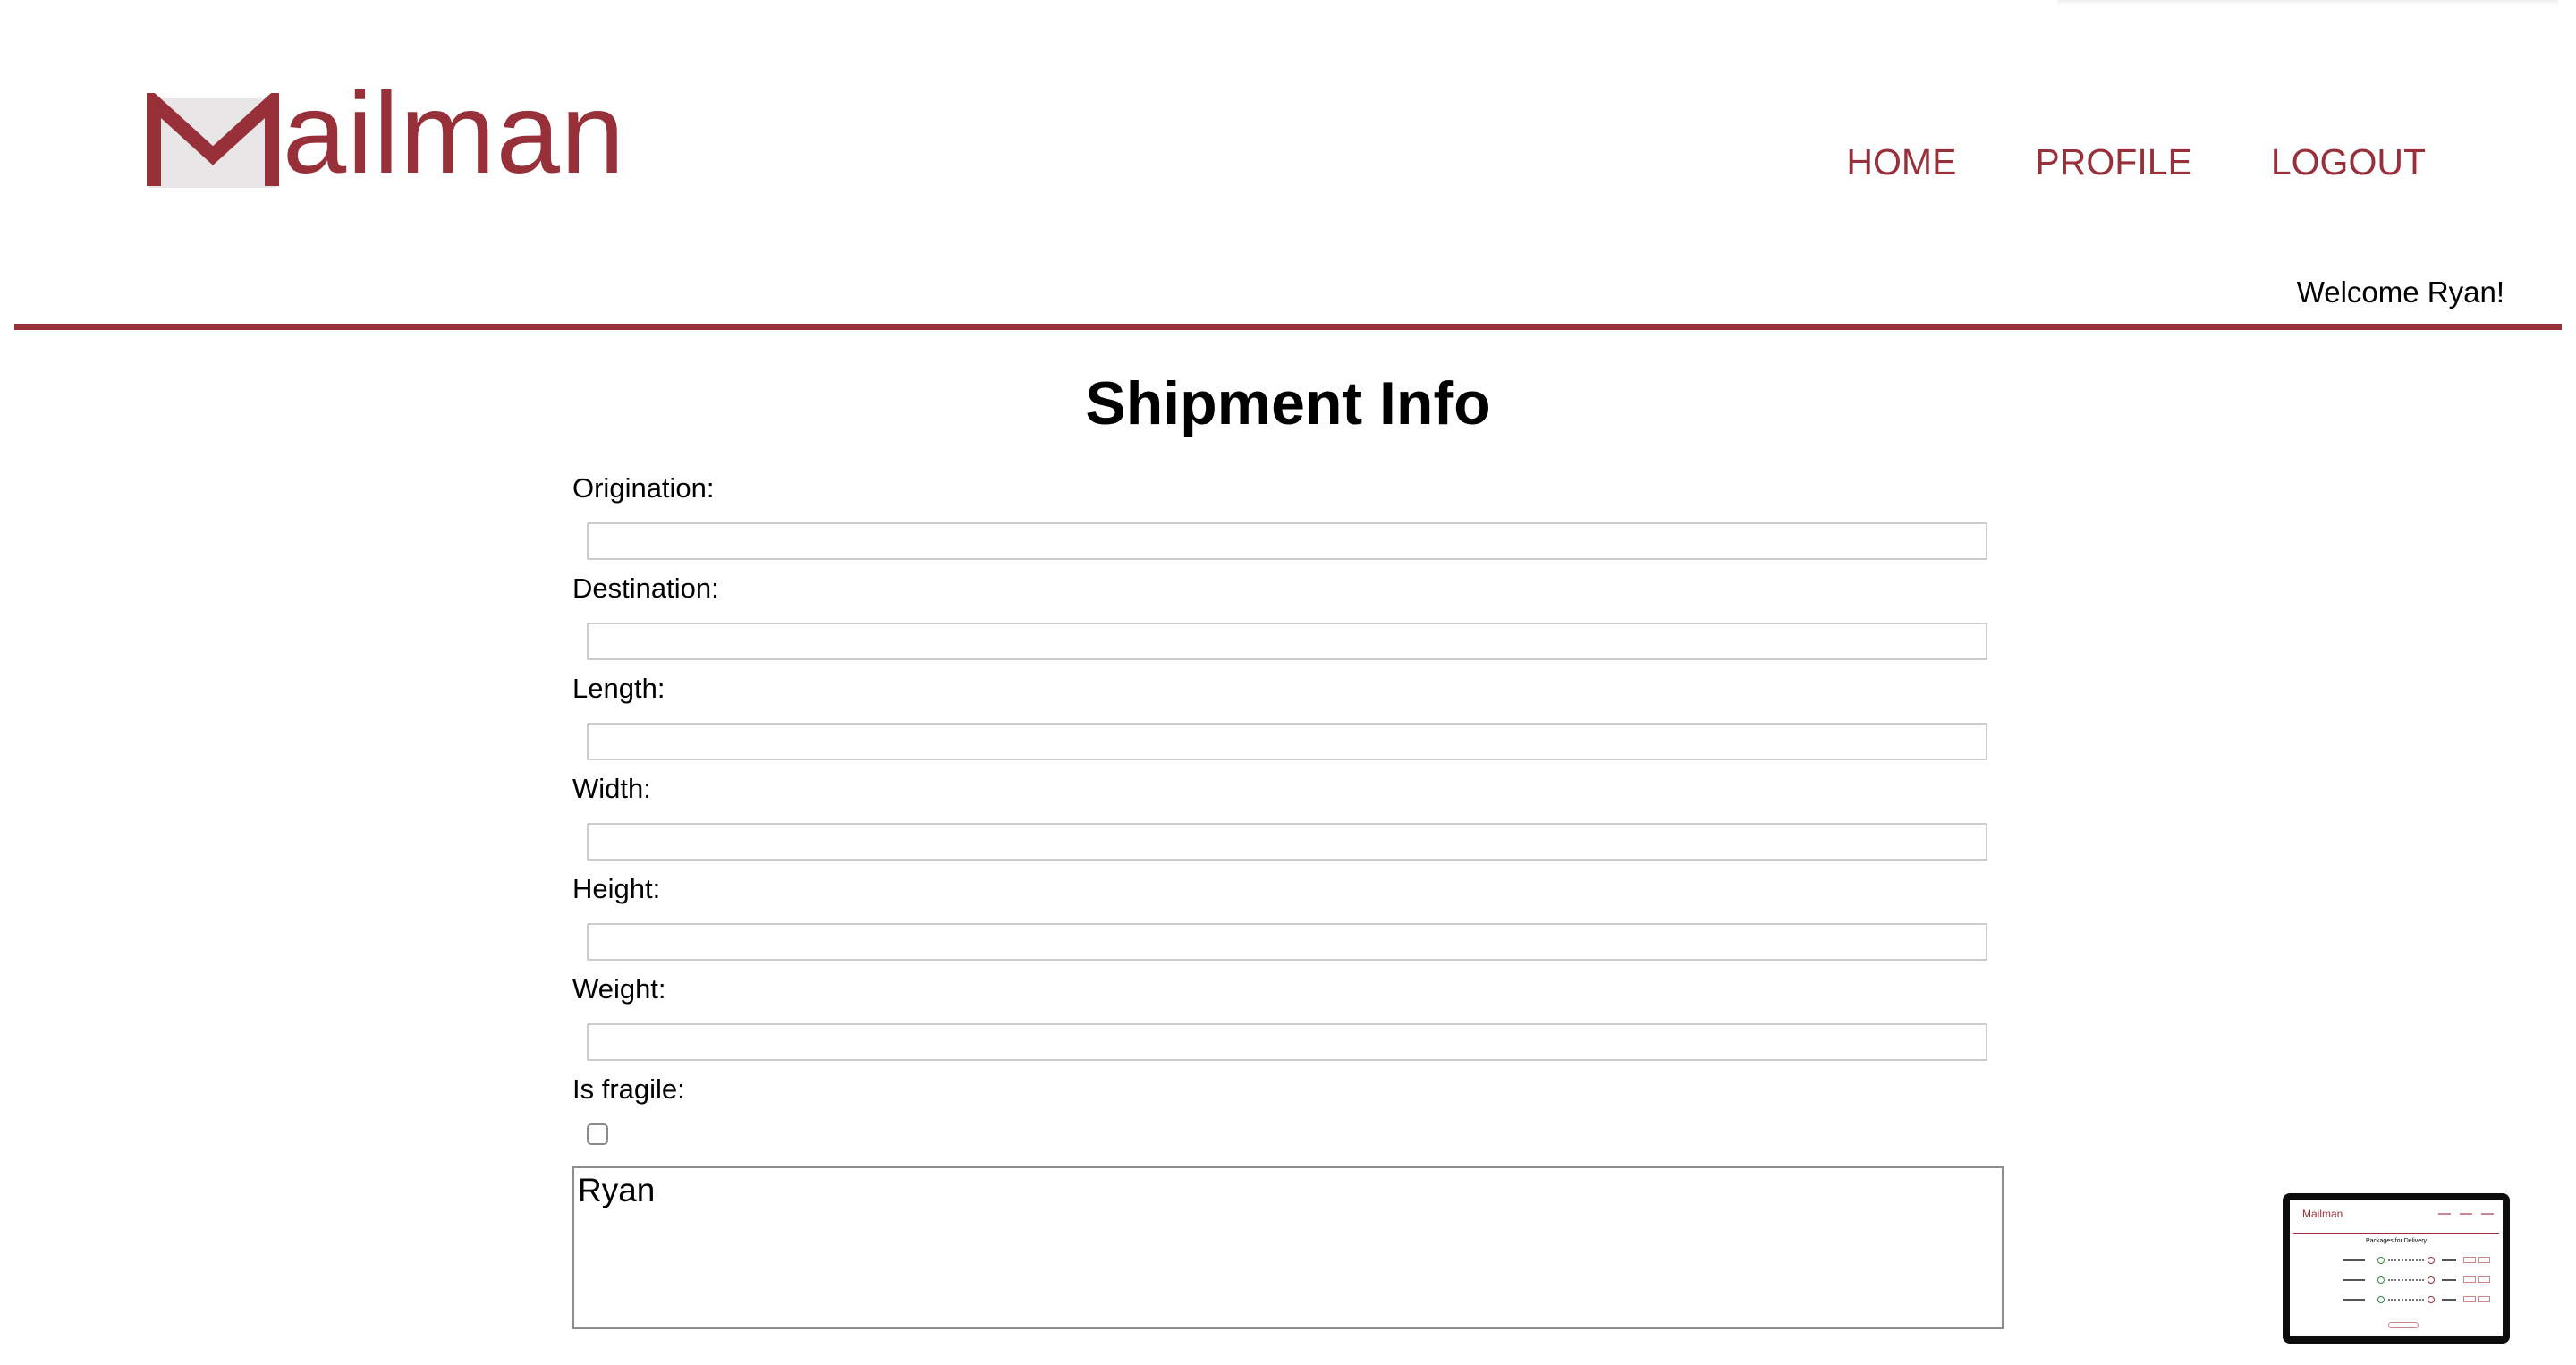 The height and width of the screenshot is (1365, 2576). Describe the element at coordinates (2322, 1214) in the screenshot. I see `thumbnail-logo: Mailman` at that location.